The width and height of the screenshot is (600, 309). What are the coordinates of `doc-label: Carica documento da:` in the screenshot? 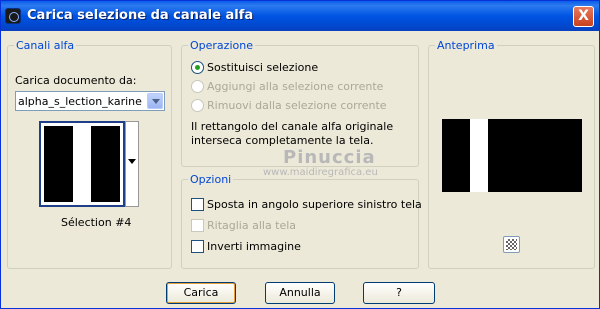 It's located at (76, 80).